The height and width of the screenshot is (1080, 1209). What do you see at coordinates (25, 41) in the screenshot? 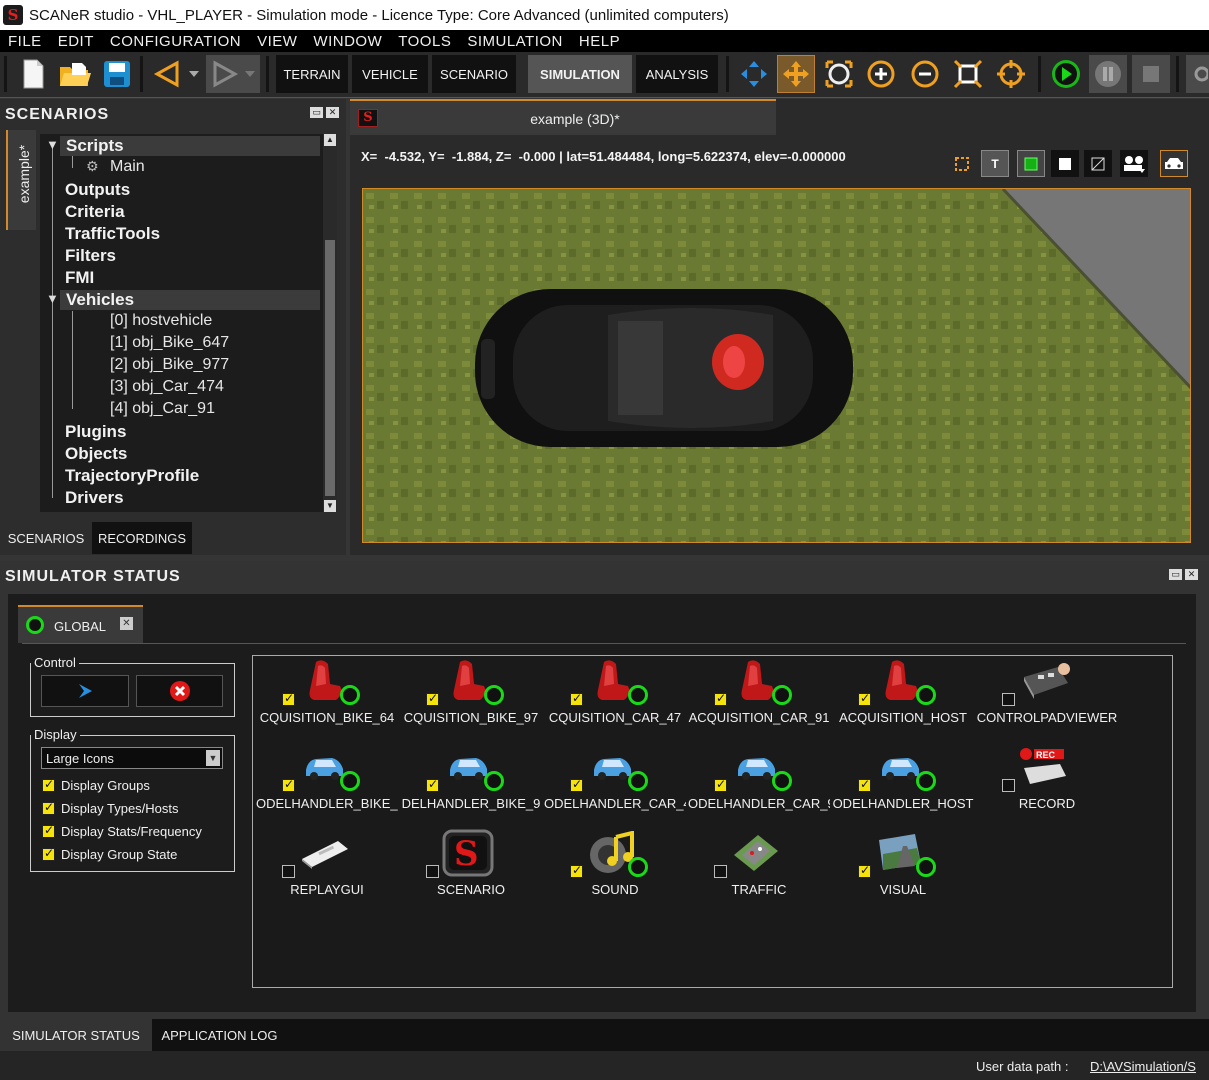
I see `menu-file: FILE` at bounding box center [25, 41].